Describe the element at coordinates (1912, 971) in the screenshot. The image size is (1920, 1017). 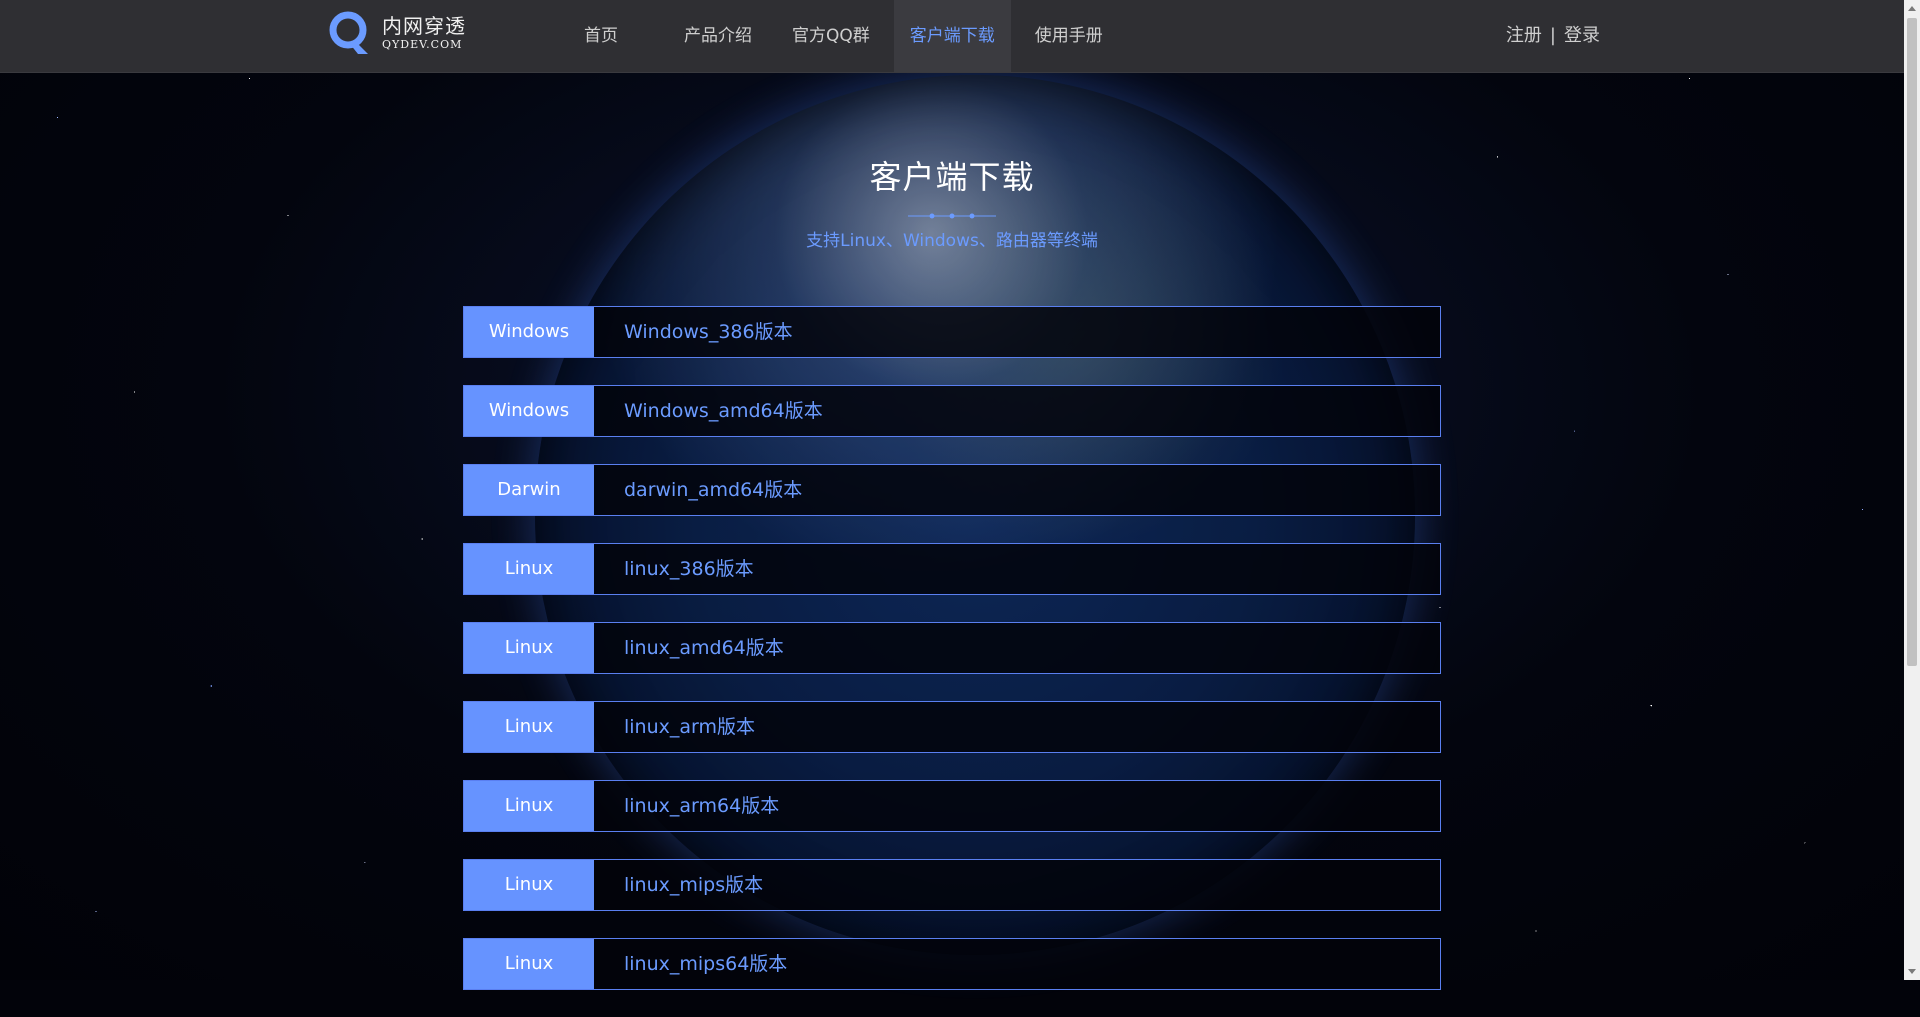
I see `scroll-down-icon` at that location.